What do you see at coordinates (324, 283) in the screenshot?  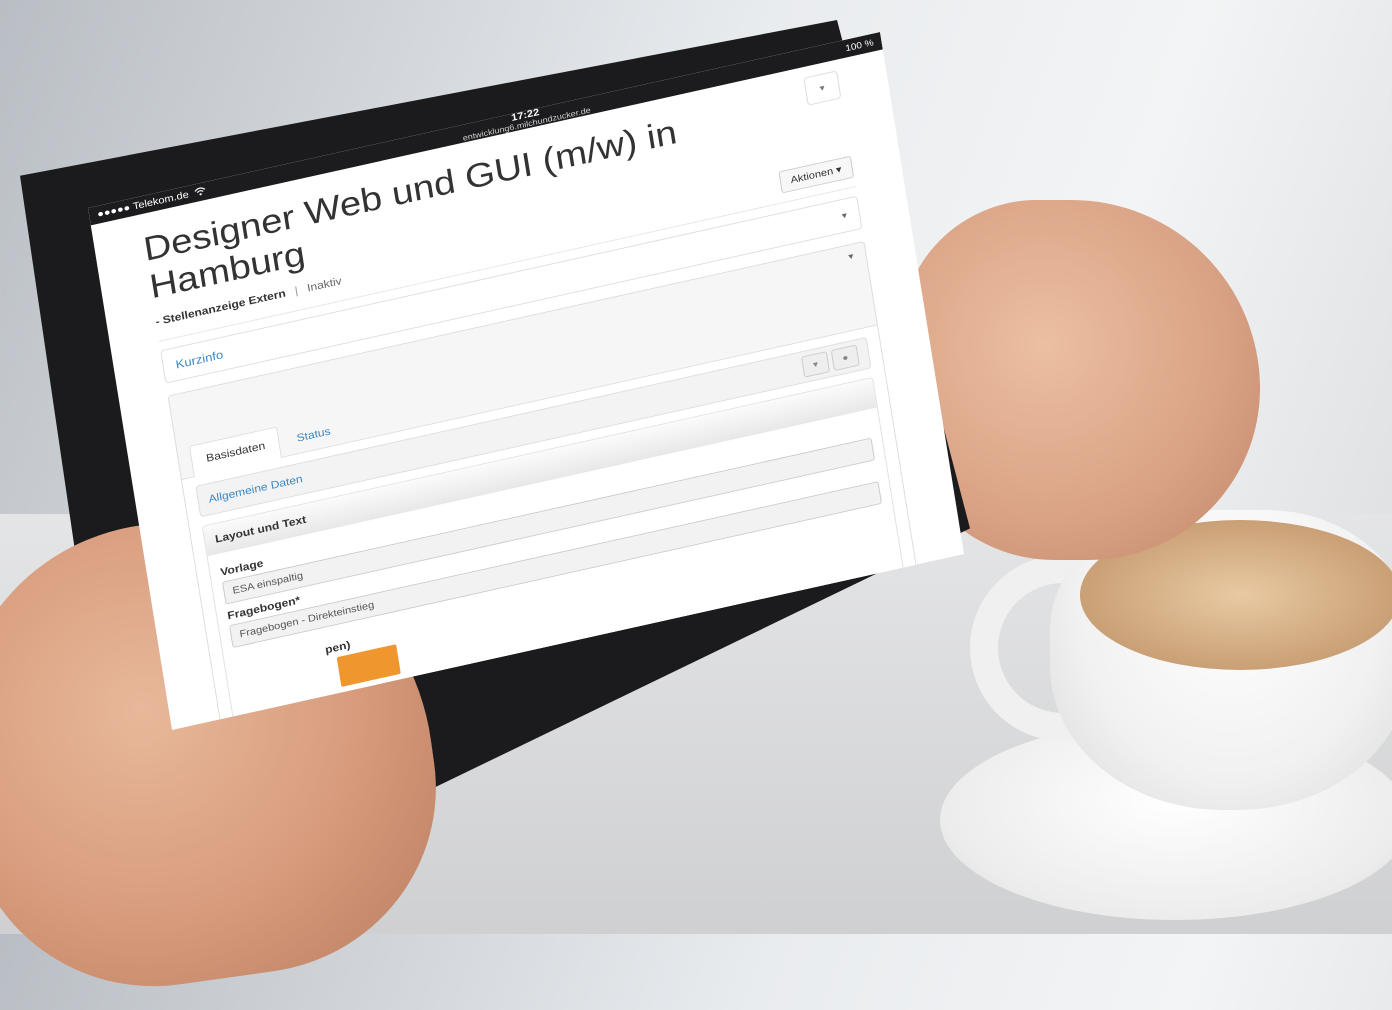 I see `status-badge: Inaktiv` at bounding box center [324, 283].